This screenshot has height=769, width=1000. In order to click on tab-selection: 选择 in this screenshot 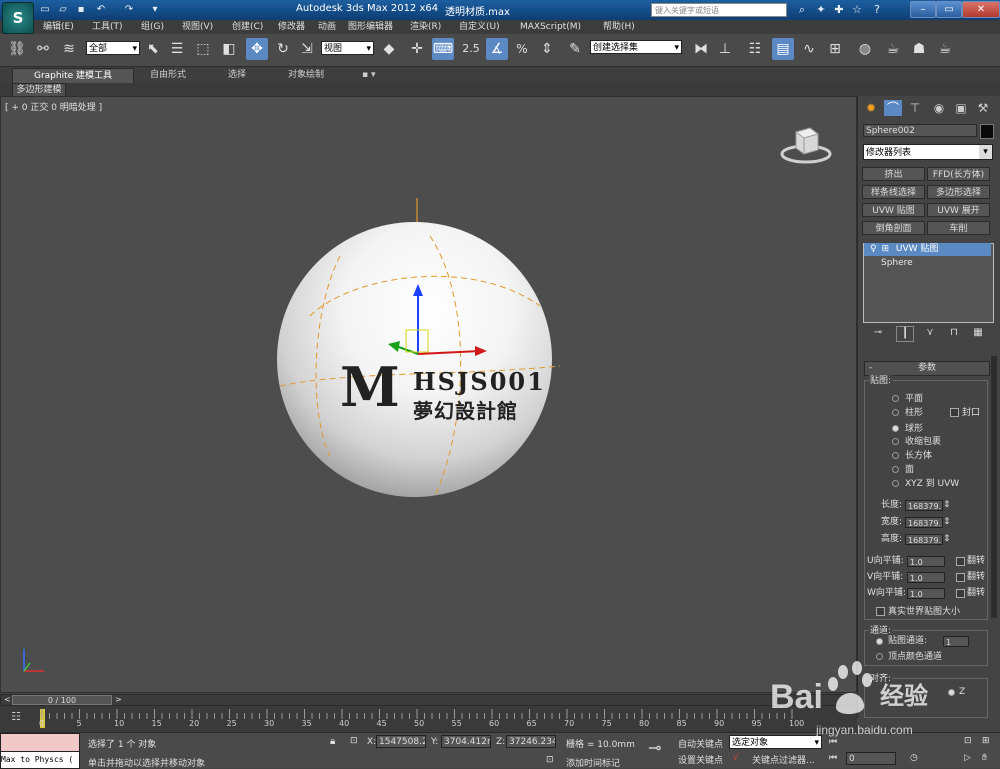, I will do `click(237, 75)`.